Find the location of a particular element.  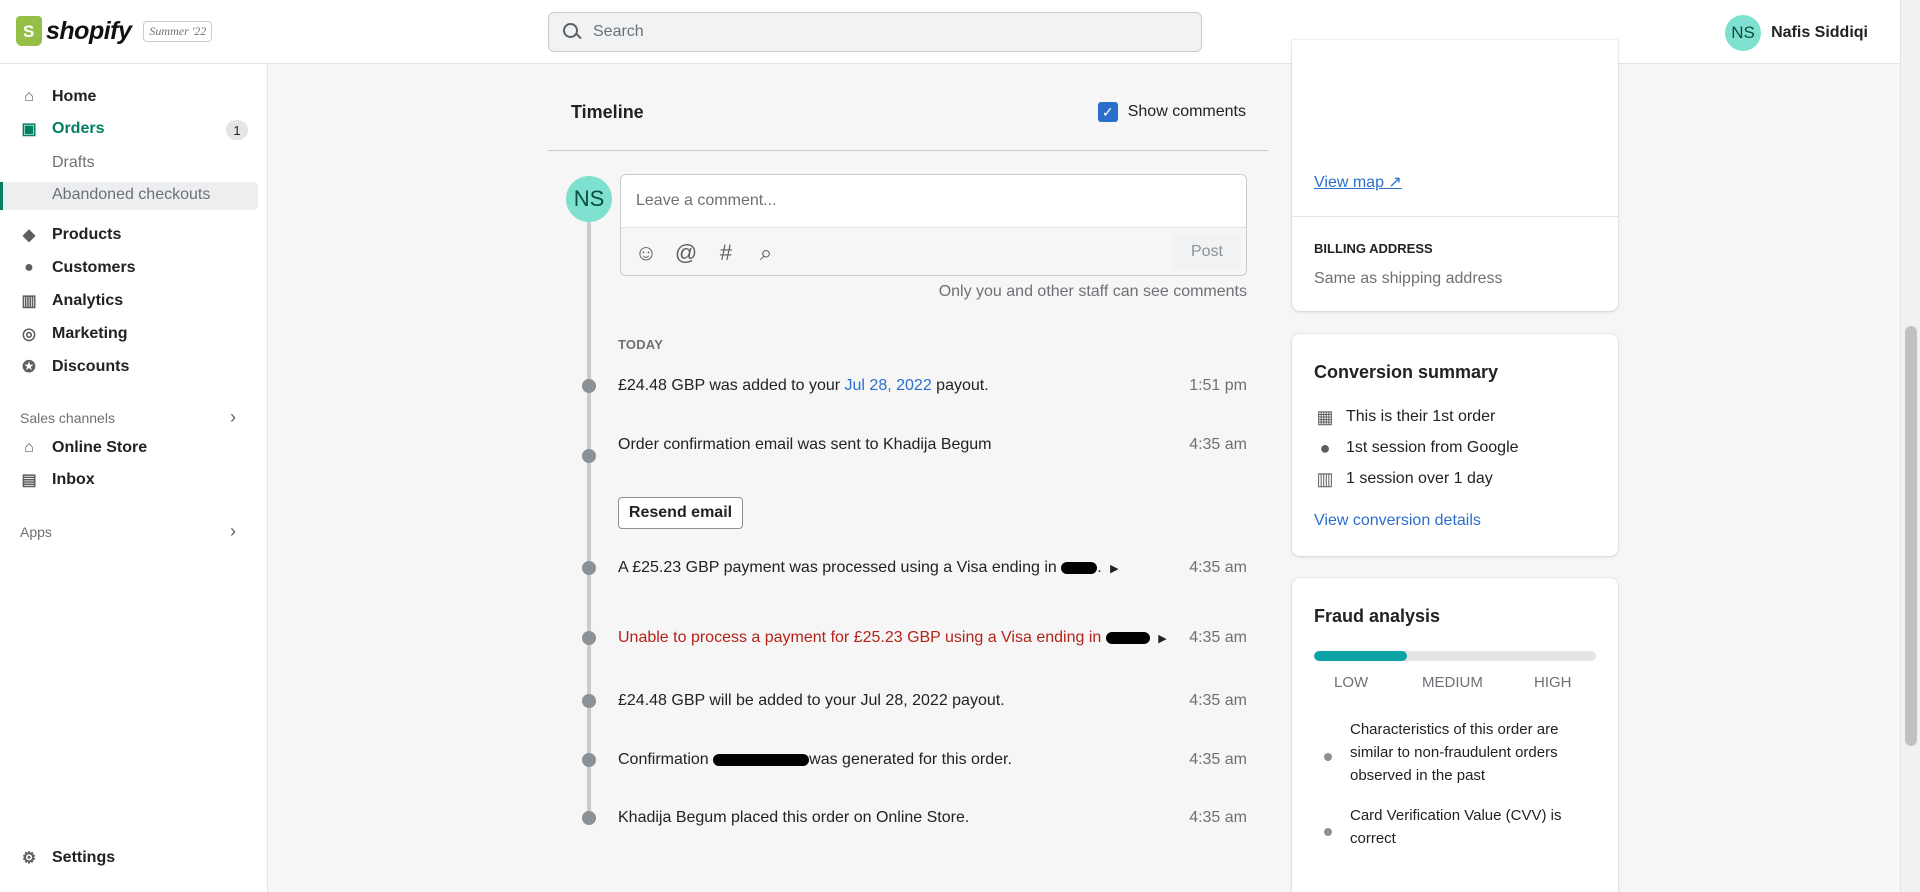

day-label: TODAY is located at coordinates (641, 344).